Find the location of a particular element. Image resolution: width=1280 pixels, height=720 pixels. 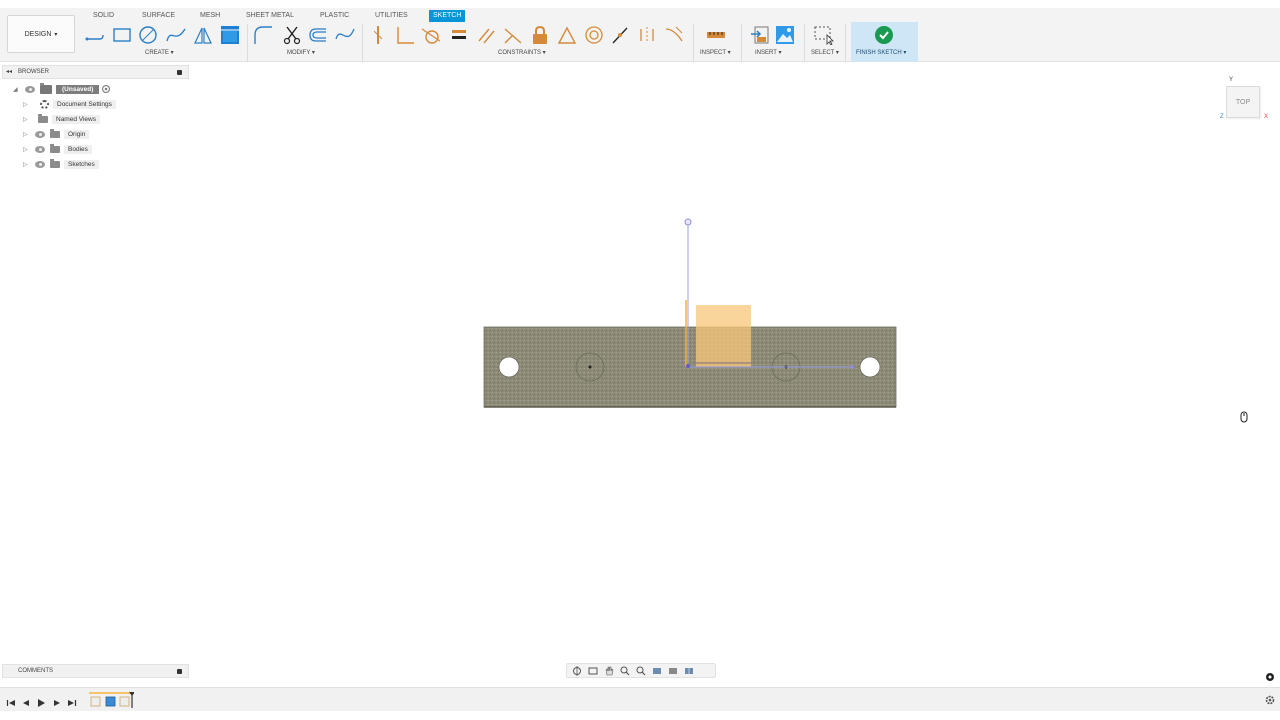

step-back-icon is located at coordinates (26, 700).